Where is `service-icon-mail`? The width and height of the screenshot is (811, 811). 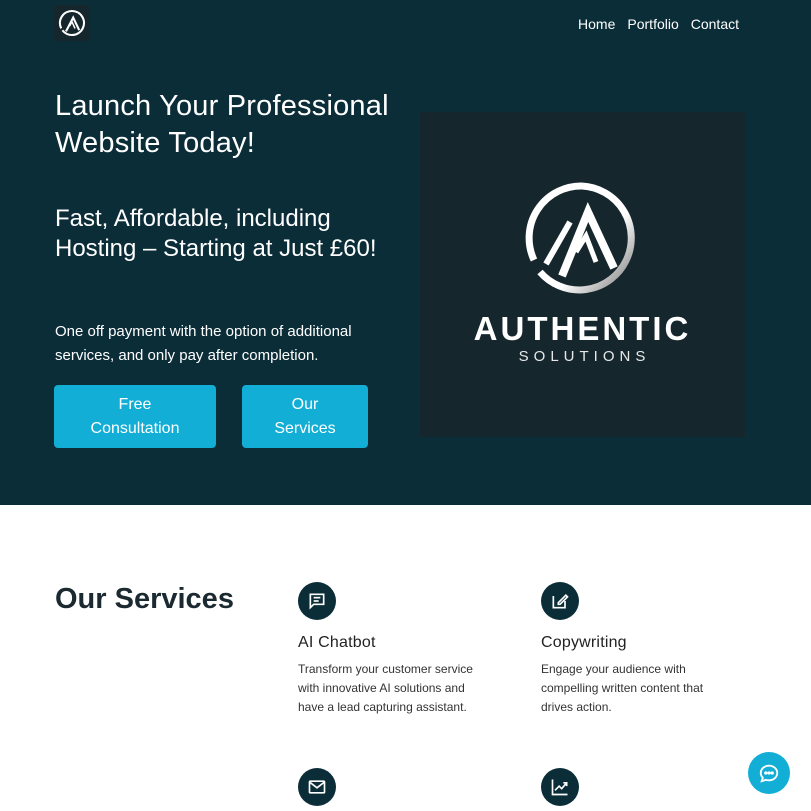 service-icon-mail is located at coordinates (317, 787).